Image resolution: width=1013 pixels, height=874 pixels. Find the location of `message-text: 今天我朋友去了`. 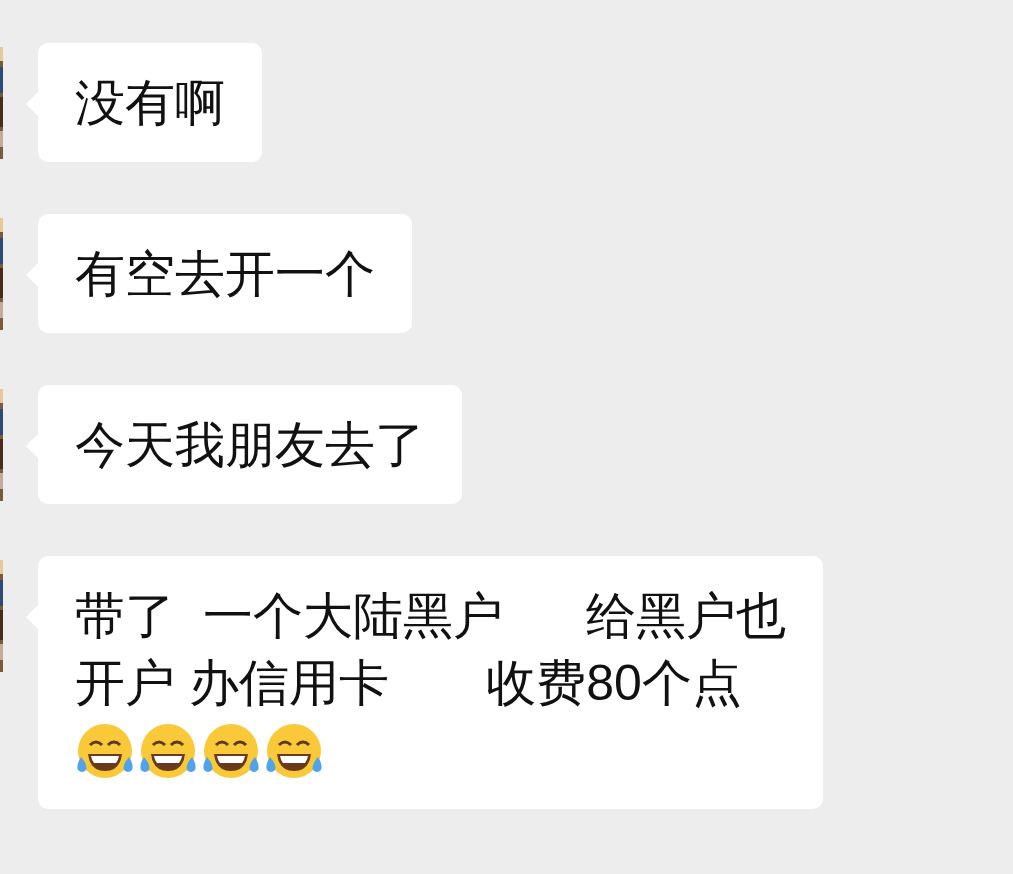

message-text: 今天我朋友去了 is located at coordinates (250, 445).